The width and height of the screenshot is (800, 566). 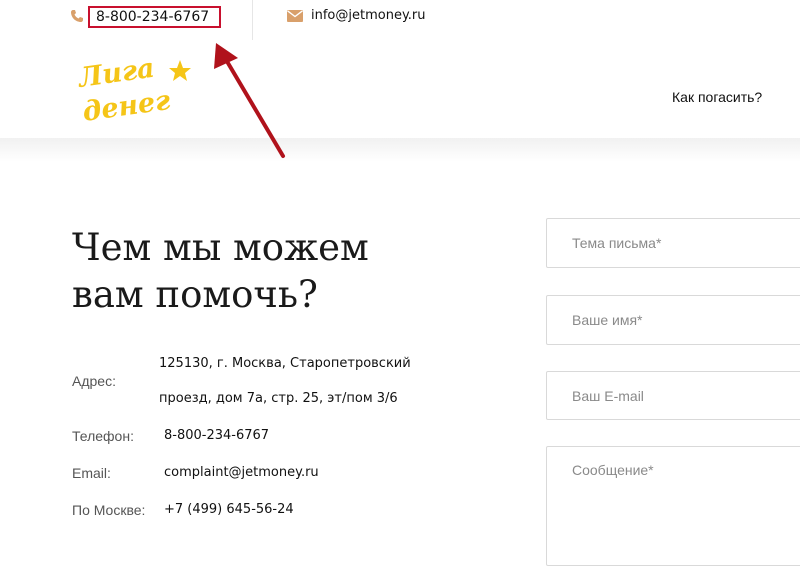 What do you see at coordinates (673, 243) in the screenshot?
I see `subject-input` at bounding box center [673, 243].